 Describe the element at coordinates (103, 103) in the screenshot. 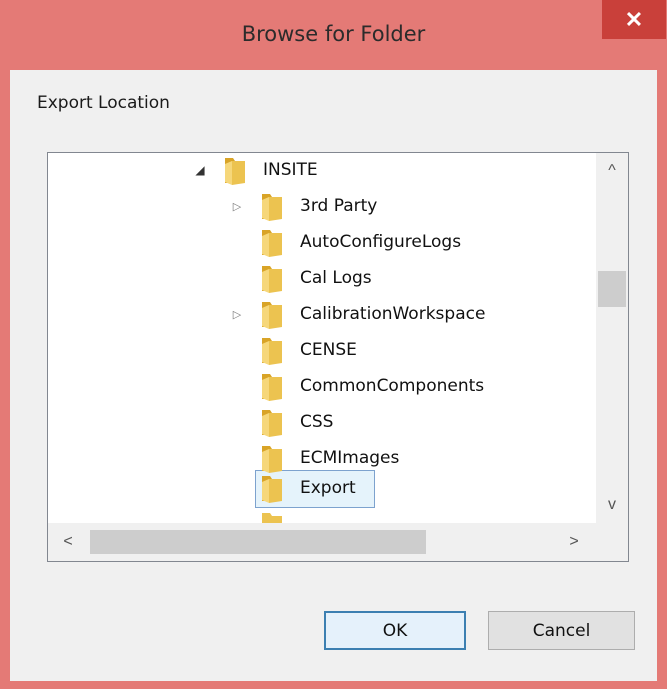

I see `dialog-description: Export Location` at that location.